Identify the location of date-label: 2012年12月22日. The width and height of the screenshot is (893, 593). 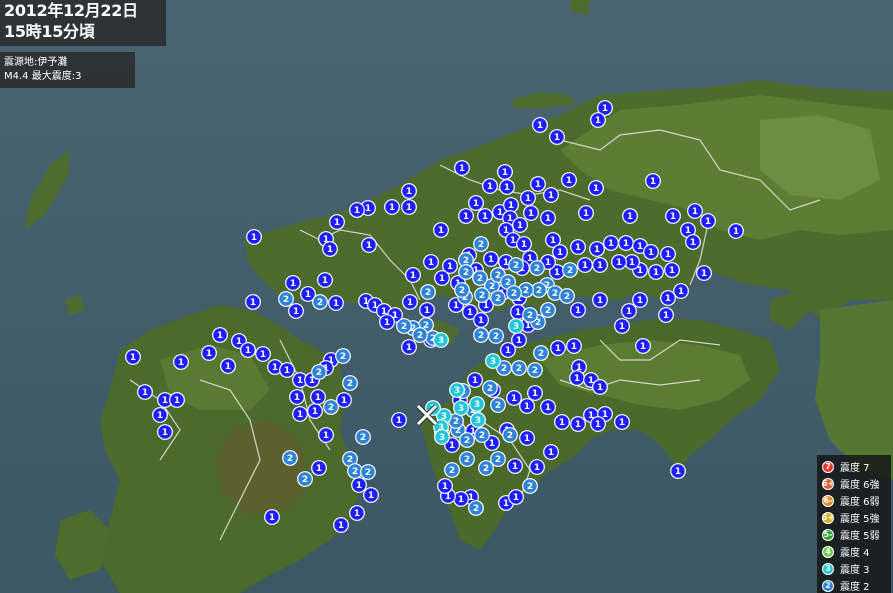
(71, 10).